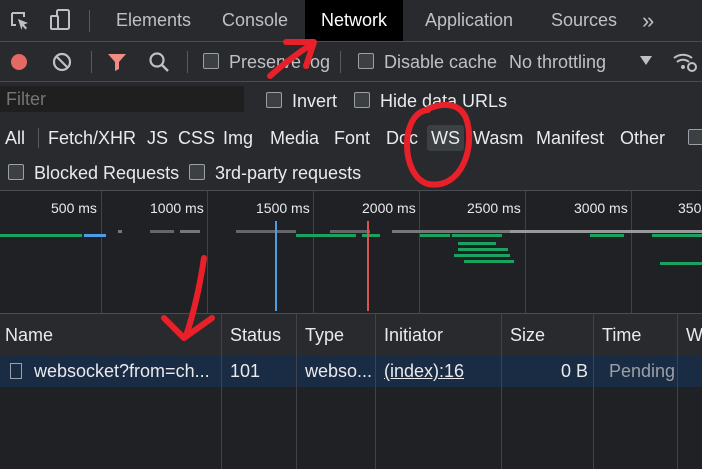 The height and width of the screenshot is (469, 702). I want to click on timeline-tick-label: 500 ms, so click(74, 208).